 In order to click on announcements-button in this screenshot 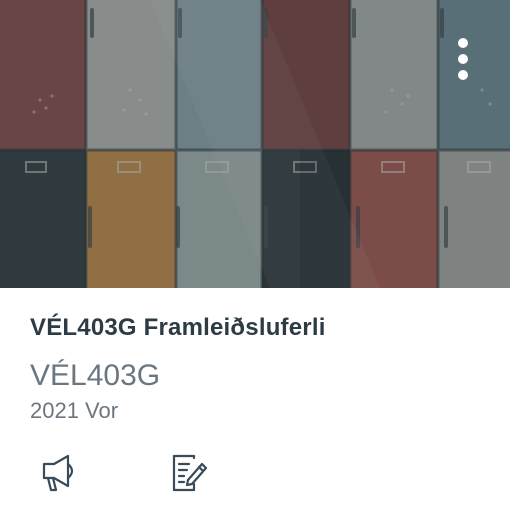, I will do `click(60, 472)`.